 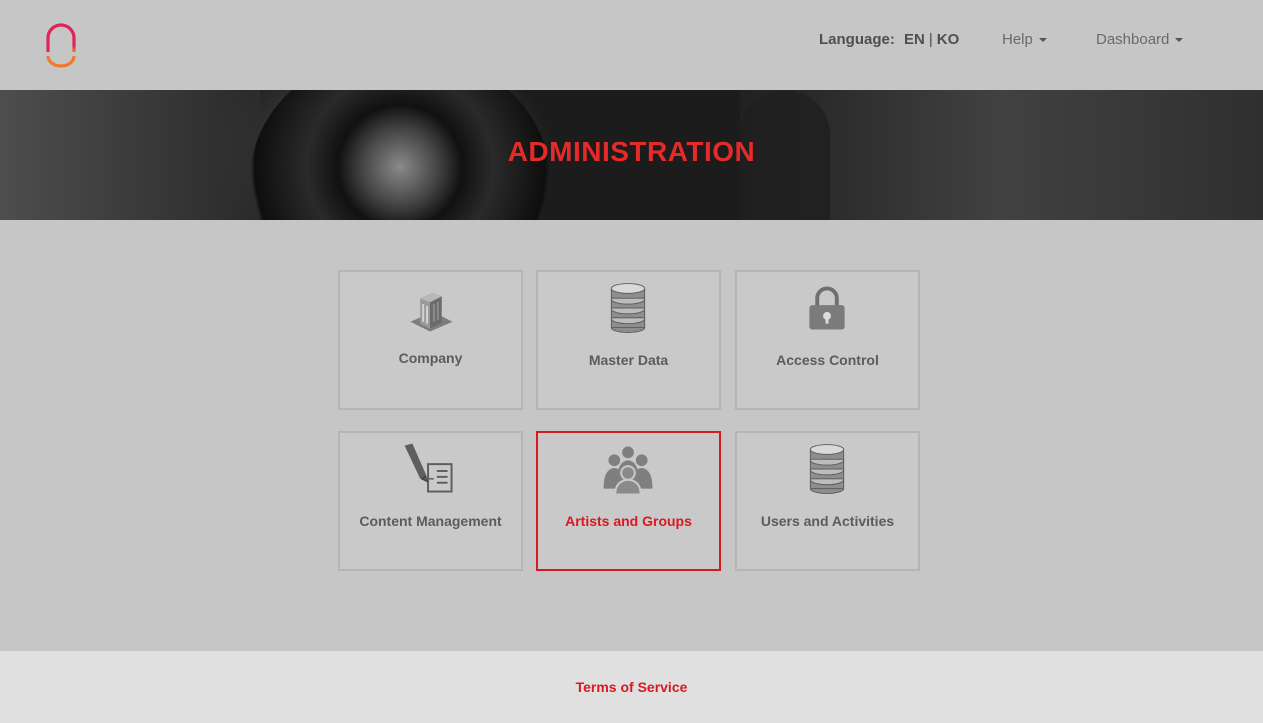 I want to click on footer: Terms of Service, so click(x=631, y=687).